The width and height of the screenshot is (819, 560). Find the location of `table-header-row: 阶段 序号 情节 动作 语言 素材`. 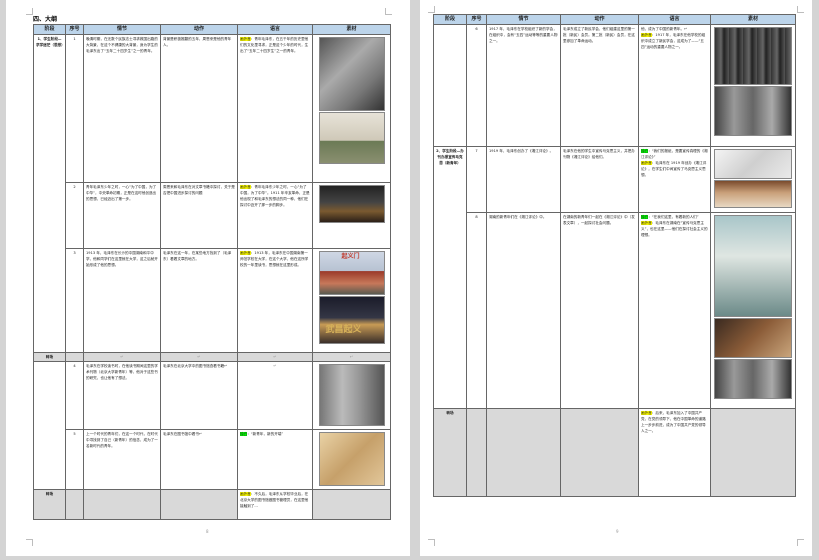

table-header-row: 阶段 序号 情节 动作 语言 素材 is located at coordinates (212, 29).